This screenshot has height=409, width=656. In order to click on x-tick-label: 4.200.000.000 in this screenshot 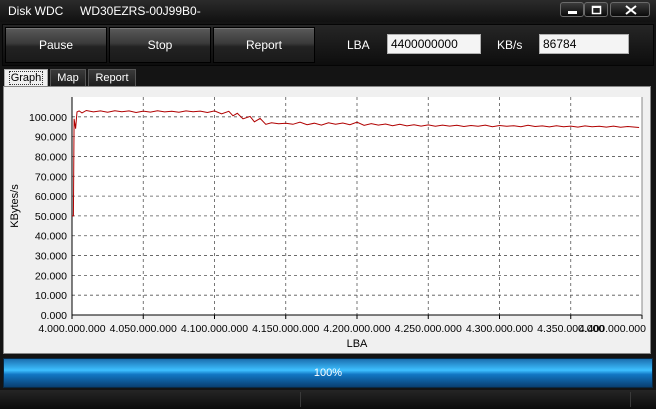, I will do `click(356, 329)`.